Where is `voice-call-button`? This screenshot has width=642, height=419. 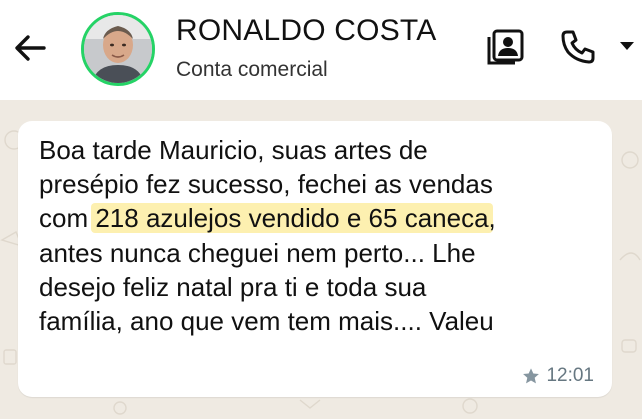
voice-call-button is located at coordinates (578, 47).